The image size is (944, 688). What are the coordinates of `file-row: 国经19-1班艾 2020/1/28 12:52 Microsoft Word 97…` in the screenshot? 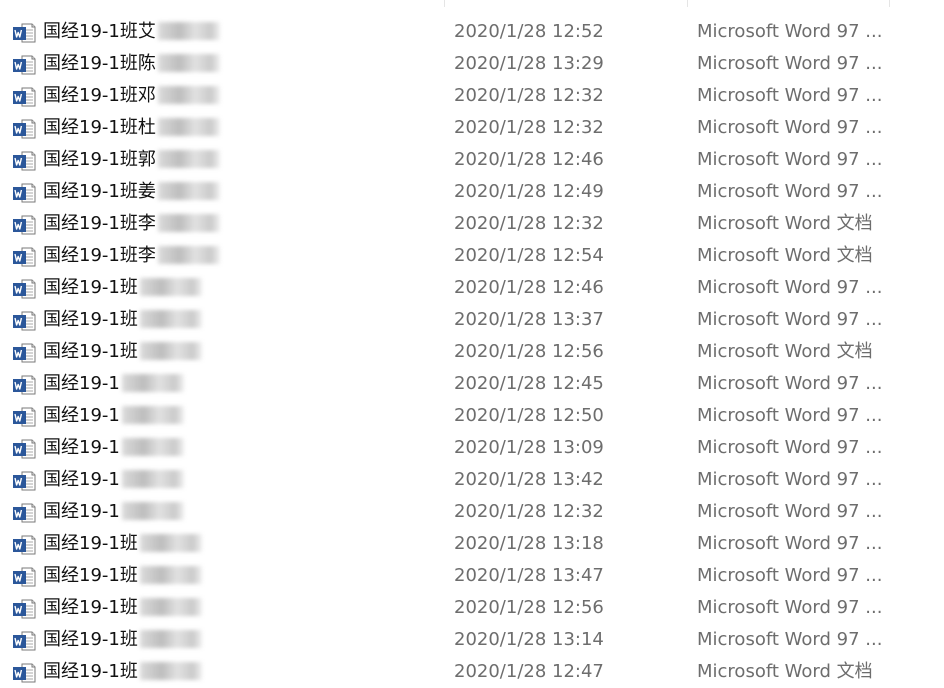 It's located at (472, 32).